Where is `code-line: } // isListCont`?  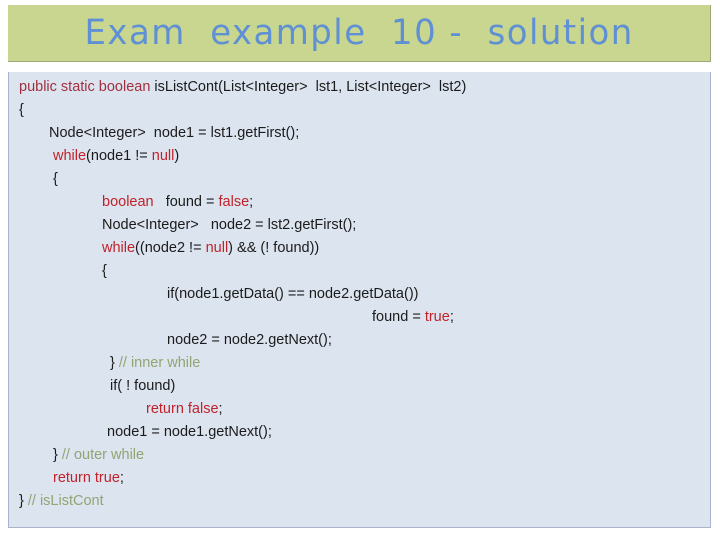
code-line: } // isListCont is located at coordinates (359, 501).